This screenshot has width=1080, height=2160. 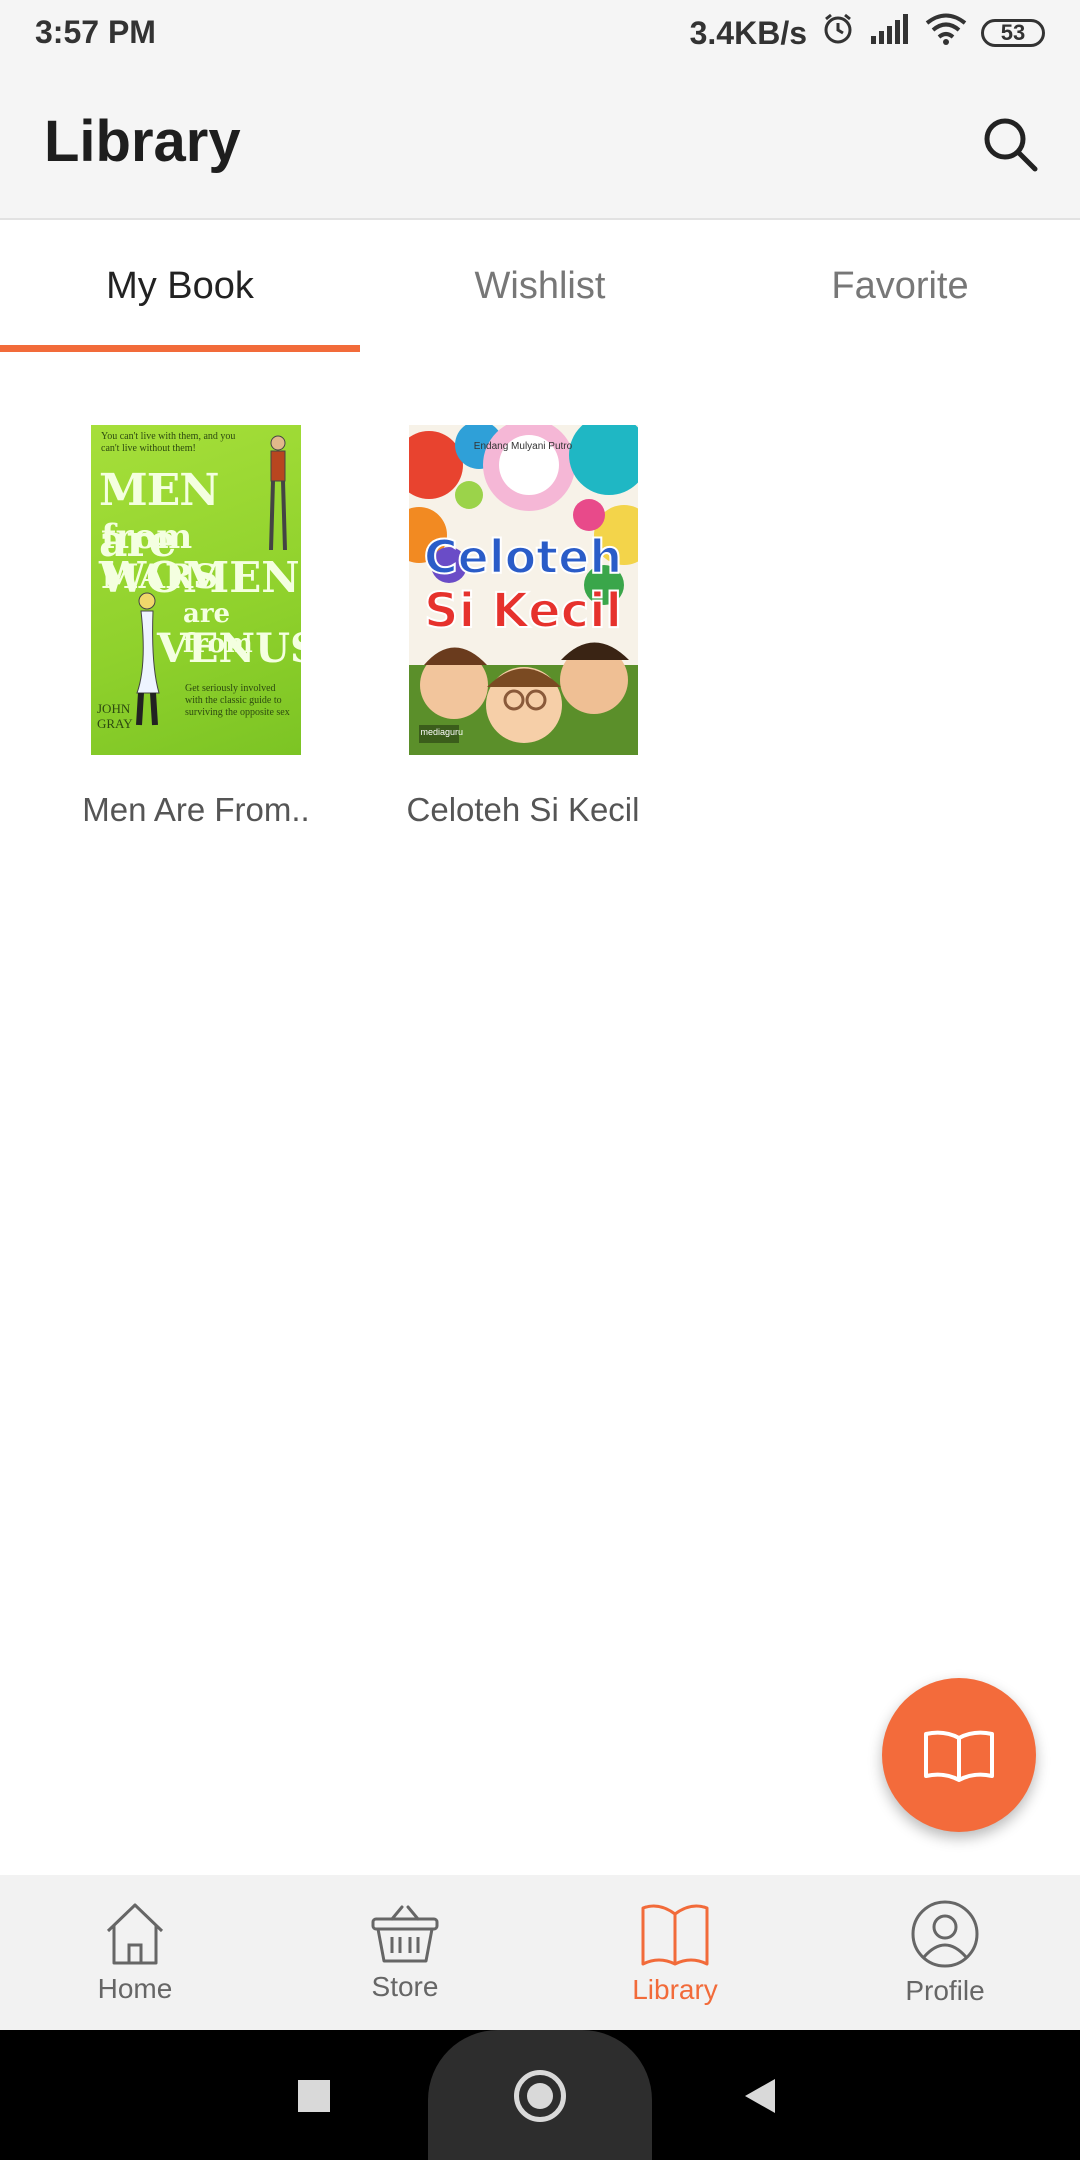 I want to click on tab-label: Wishlist, so click(x=540, y=285).